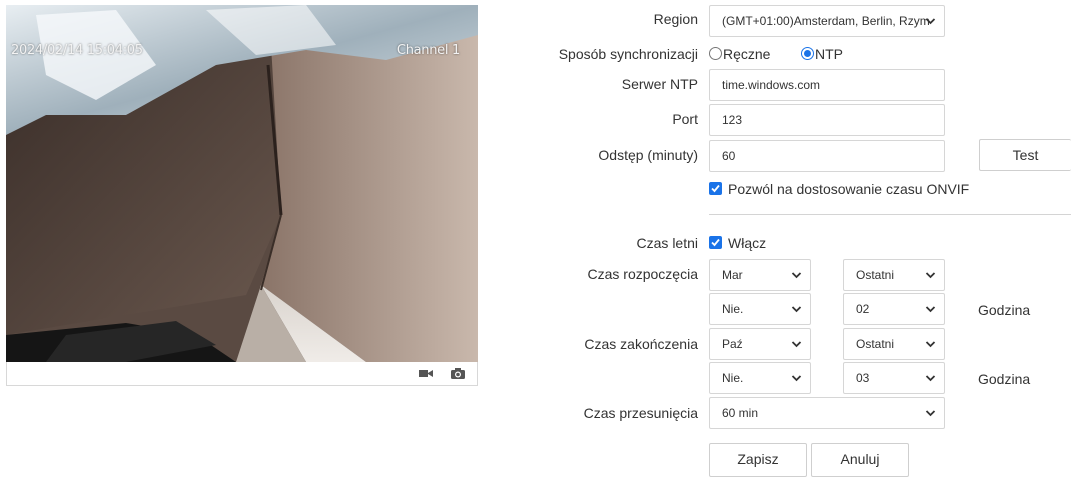 Image resolution: width=1071 pixels, height=477 pixels. What do you see at coordinates (643, 274) in the screenshot?
I see `start-time-label: Czas rozpoczęcia` at bounding box center [643, 274].